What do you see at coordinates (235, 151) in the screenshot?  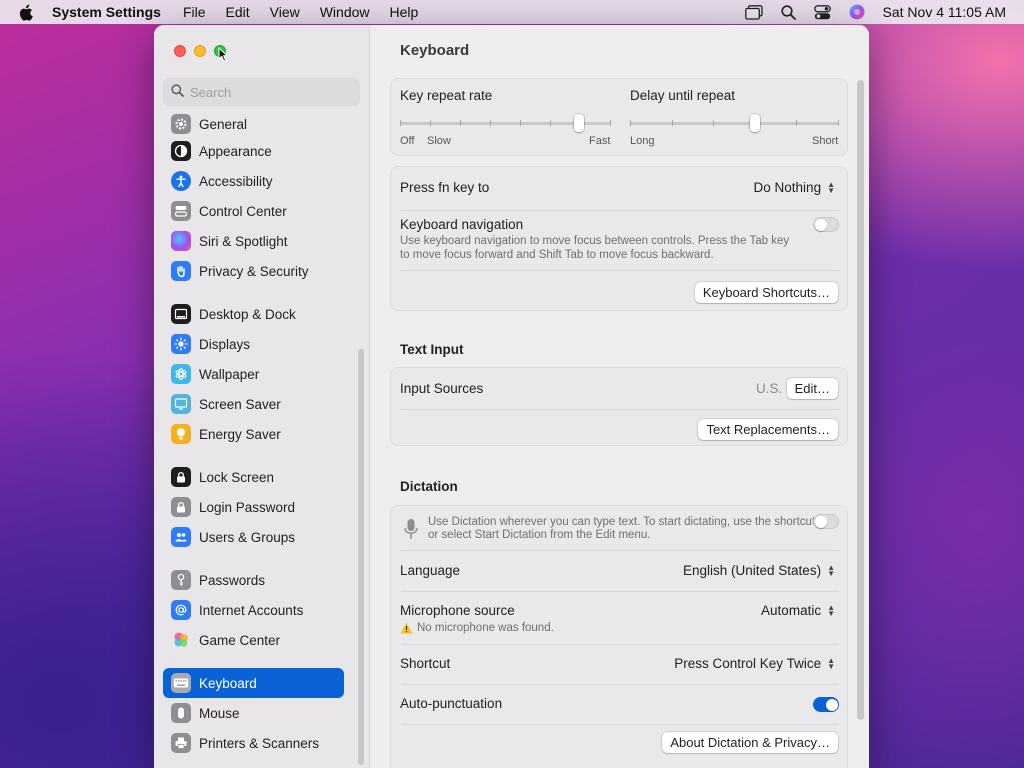 I see `sidebar-item-label: Appearance` at bounding box center [235, 151].